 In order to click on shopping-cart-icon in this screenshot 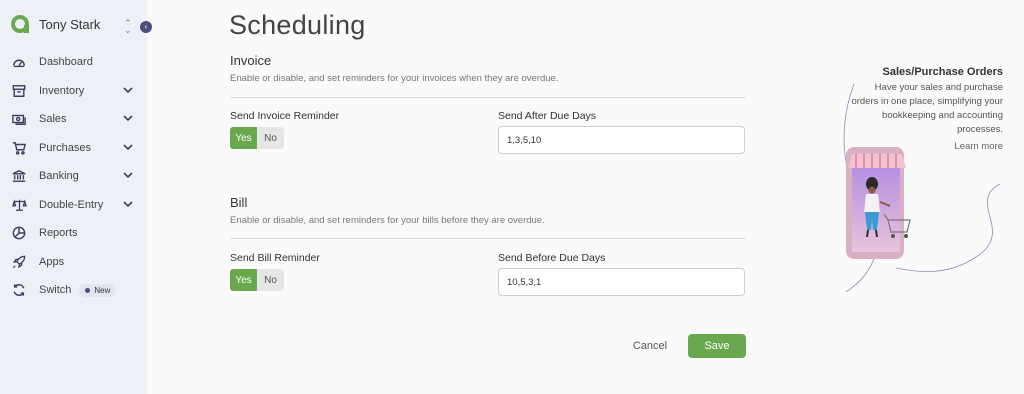, I will do `click(19, 148)`.